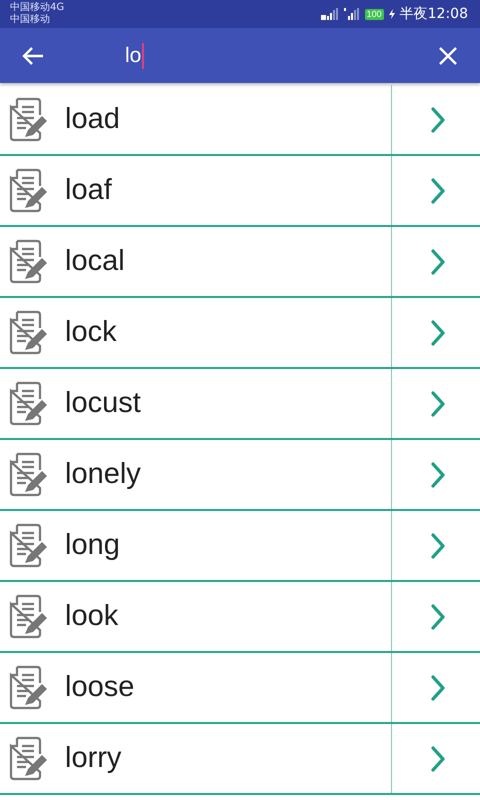 The width and height of the screenshot is (480, 800). I want to click on word-text: look, so click(91, 616).